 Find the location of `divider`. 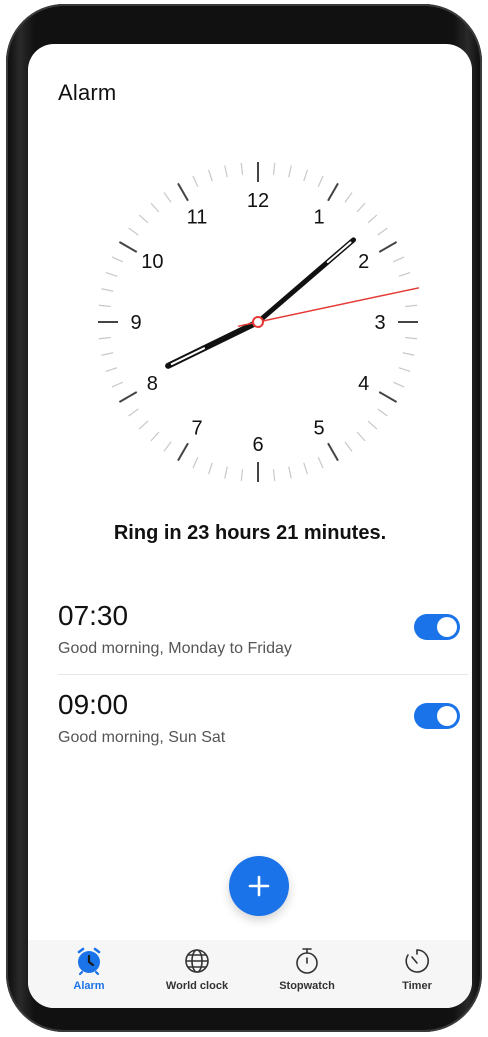

divider is located at coordinates (263, 674).